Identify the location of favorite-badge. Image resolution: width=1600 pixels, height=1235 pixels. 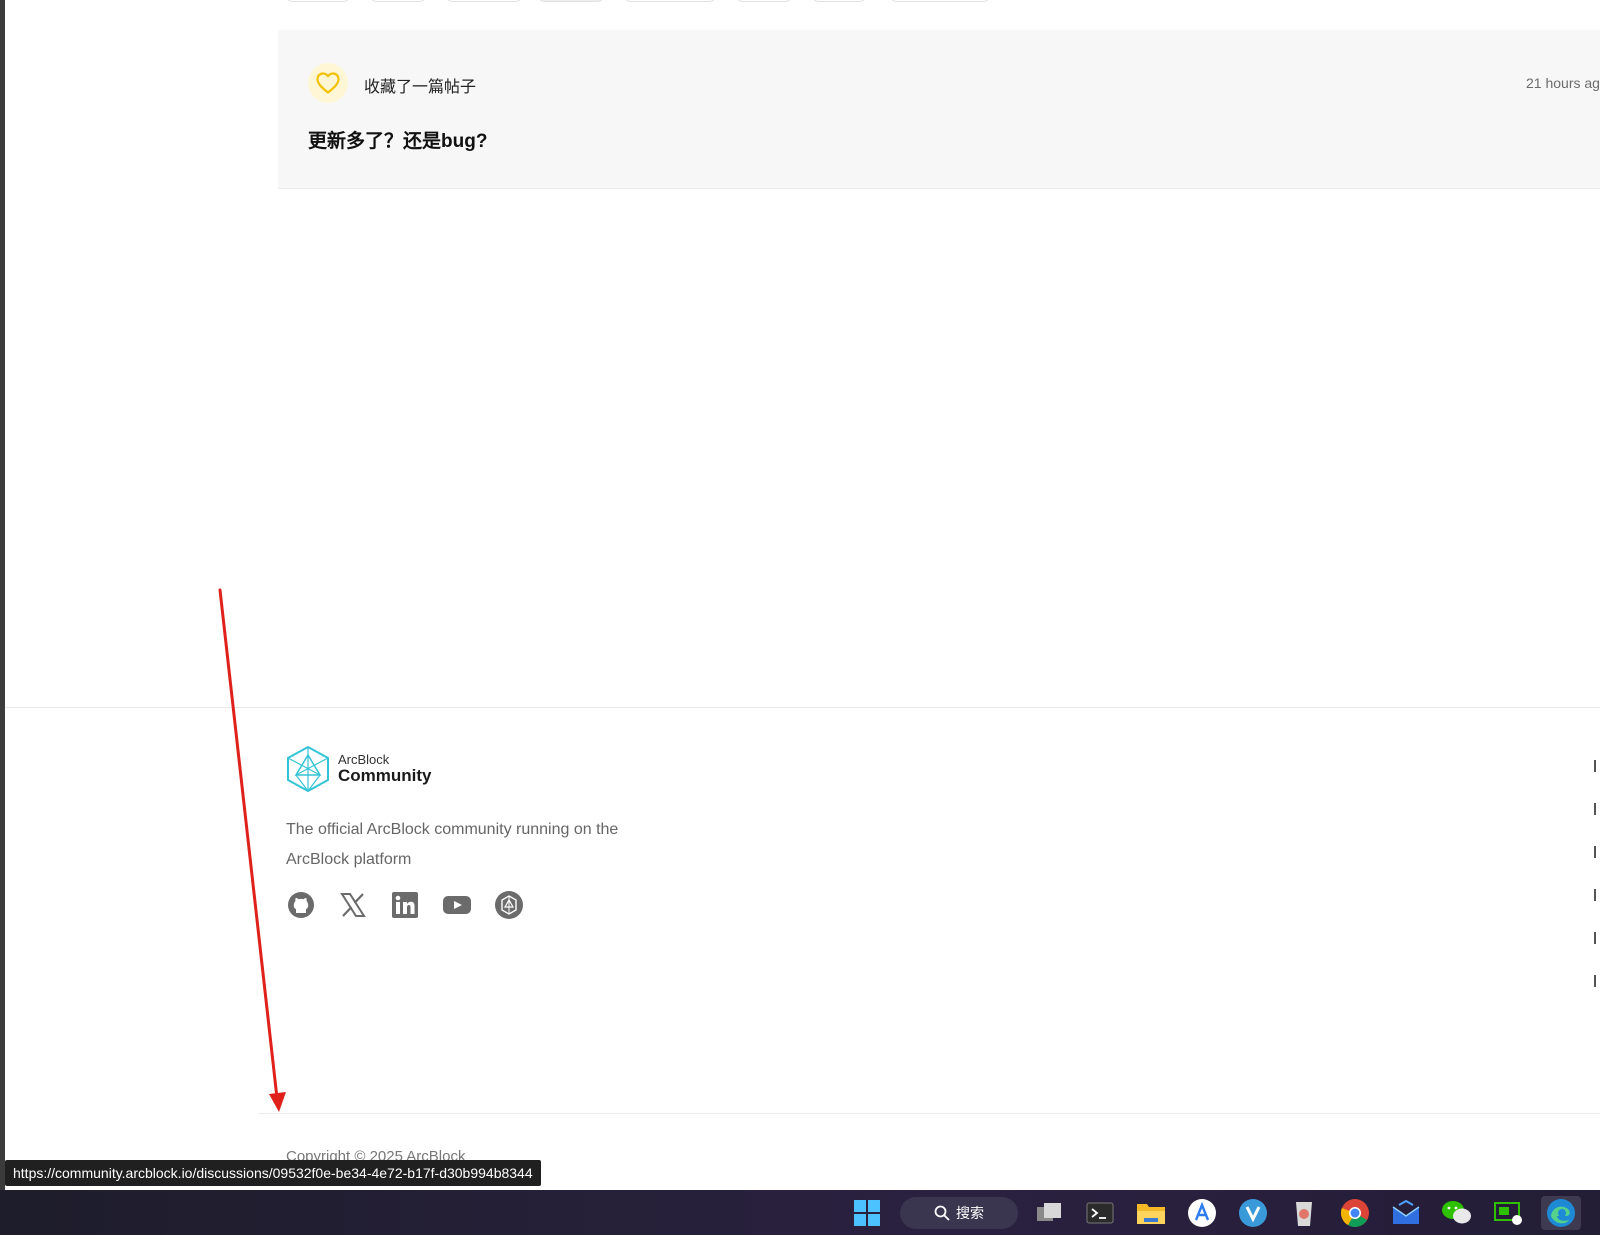
(328, 83).